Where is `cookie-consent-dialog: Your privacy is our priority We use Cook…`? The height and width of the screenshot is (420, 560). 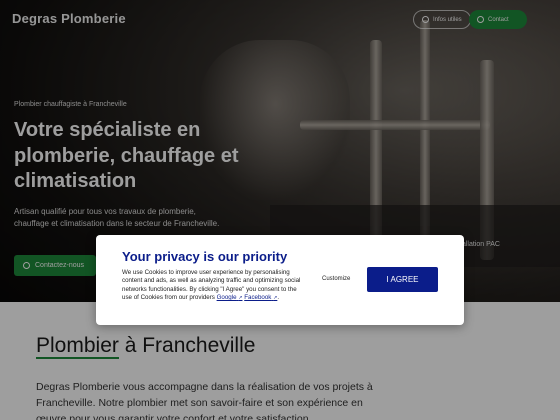 cookie-consent-dialog: Your privacy is our priority We use Cook… is located at coordinates (280, 280).